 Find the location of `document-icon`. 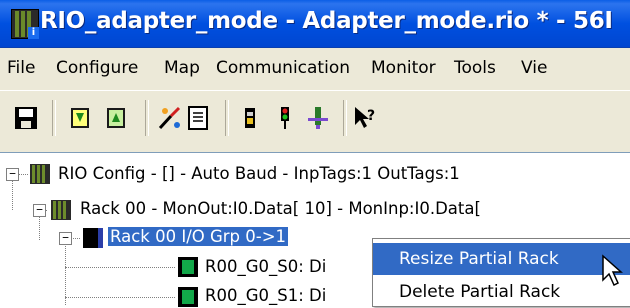

document-icon is located at coordinates (198, 118).